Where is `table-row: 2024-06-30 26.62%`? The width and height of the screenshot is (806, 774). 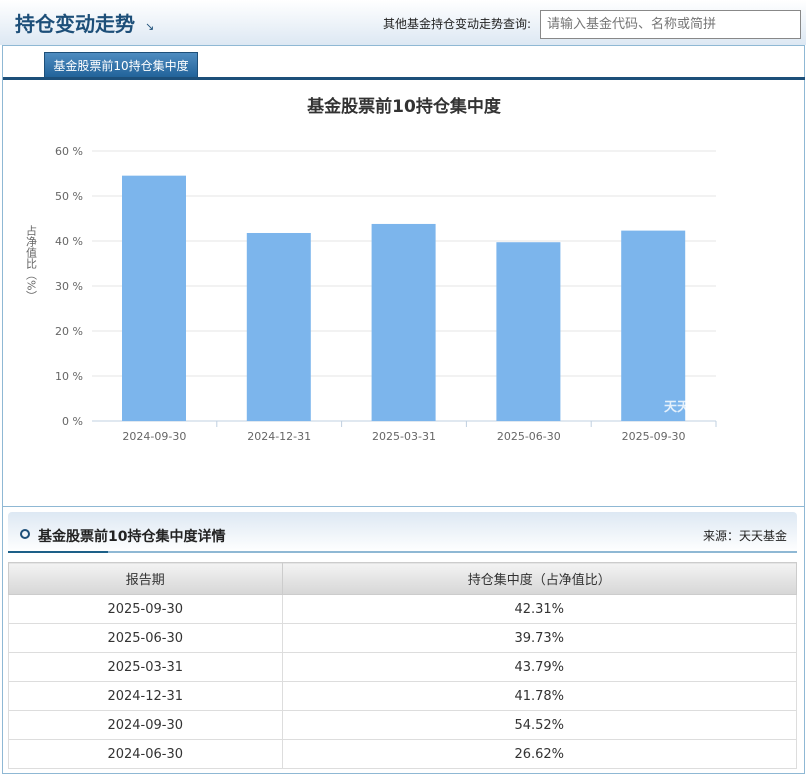
table-row: 2024-06-30 26.62% is located at coordinates (402, 754).